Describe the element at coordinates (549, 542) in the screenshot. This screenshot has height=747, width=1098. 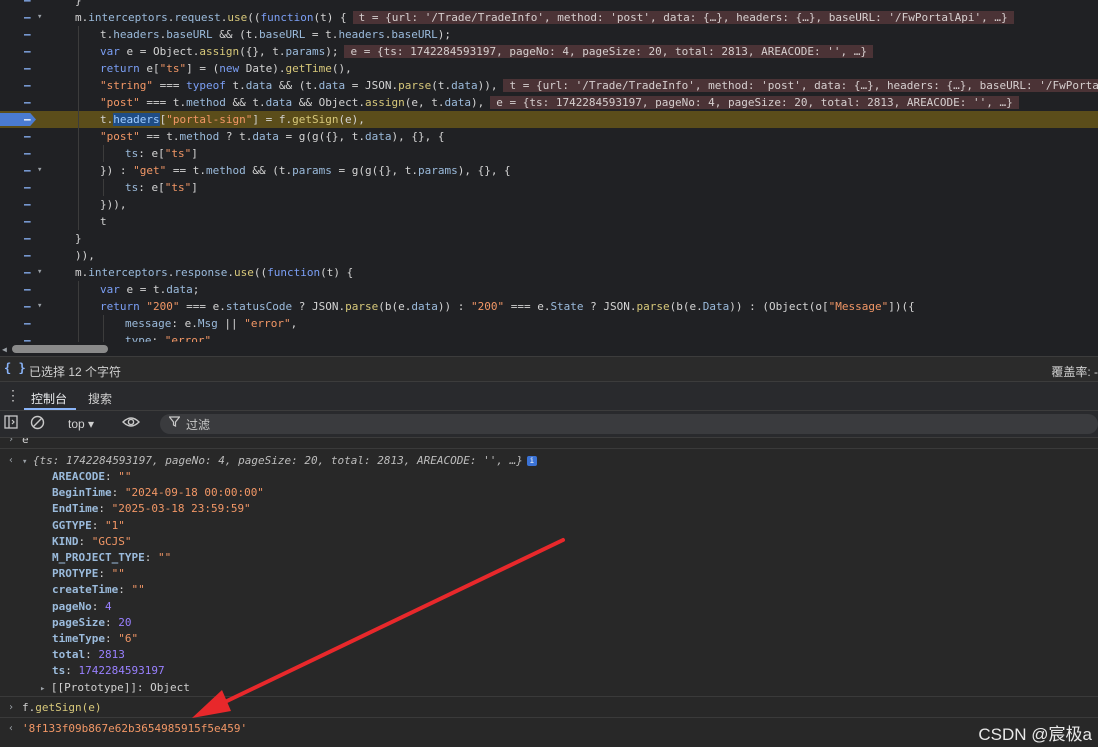
I see `object-property: KIND: "GCJS"` at that location.